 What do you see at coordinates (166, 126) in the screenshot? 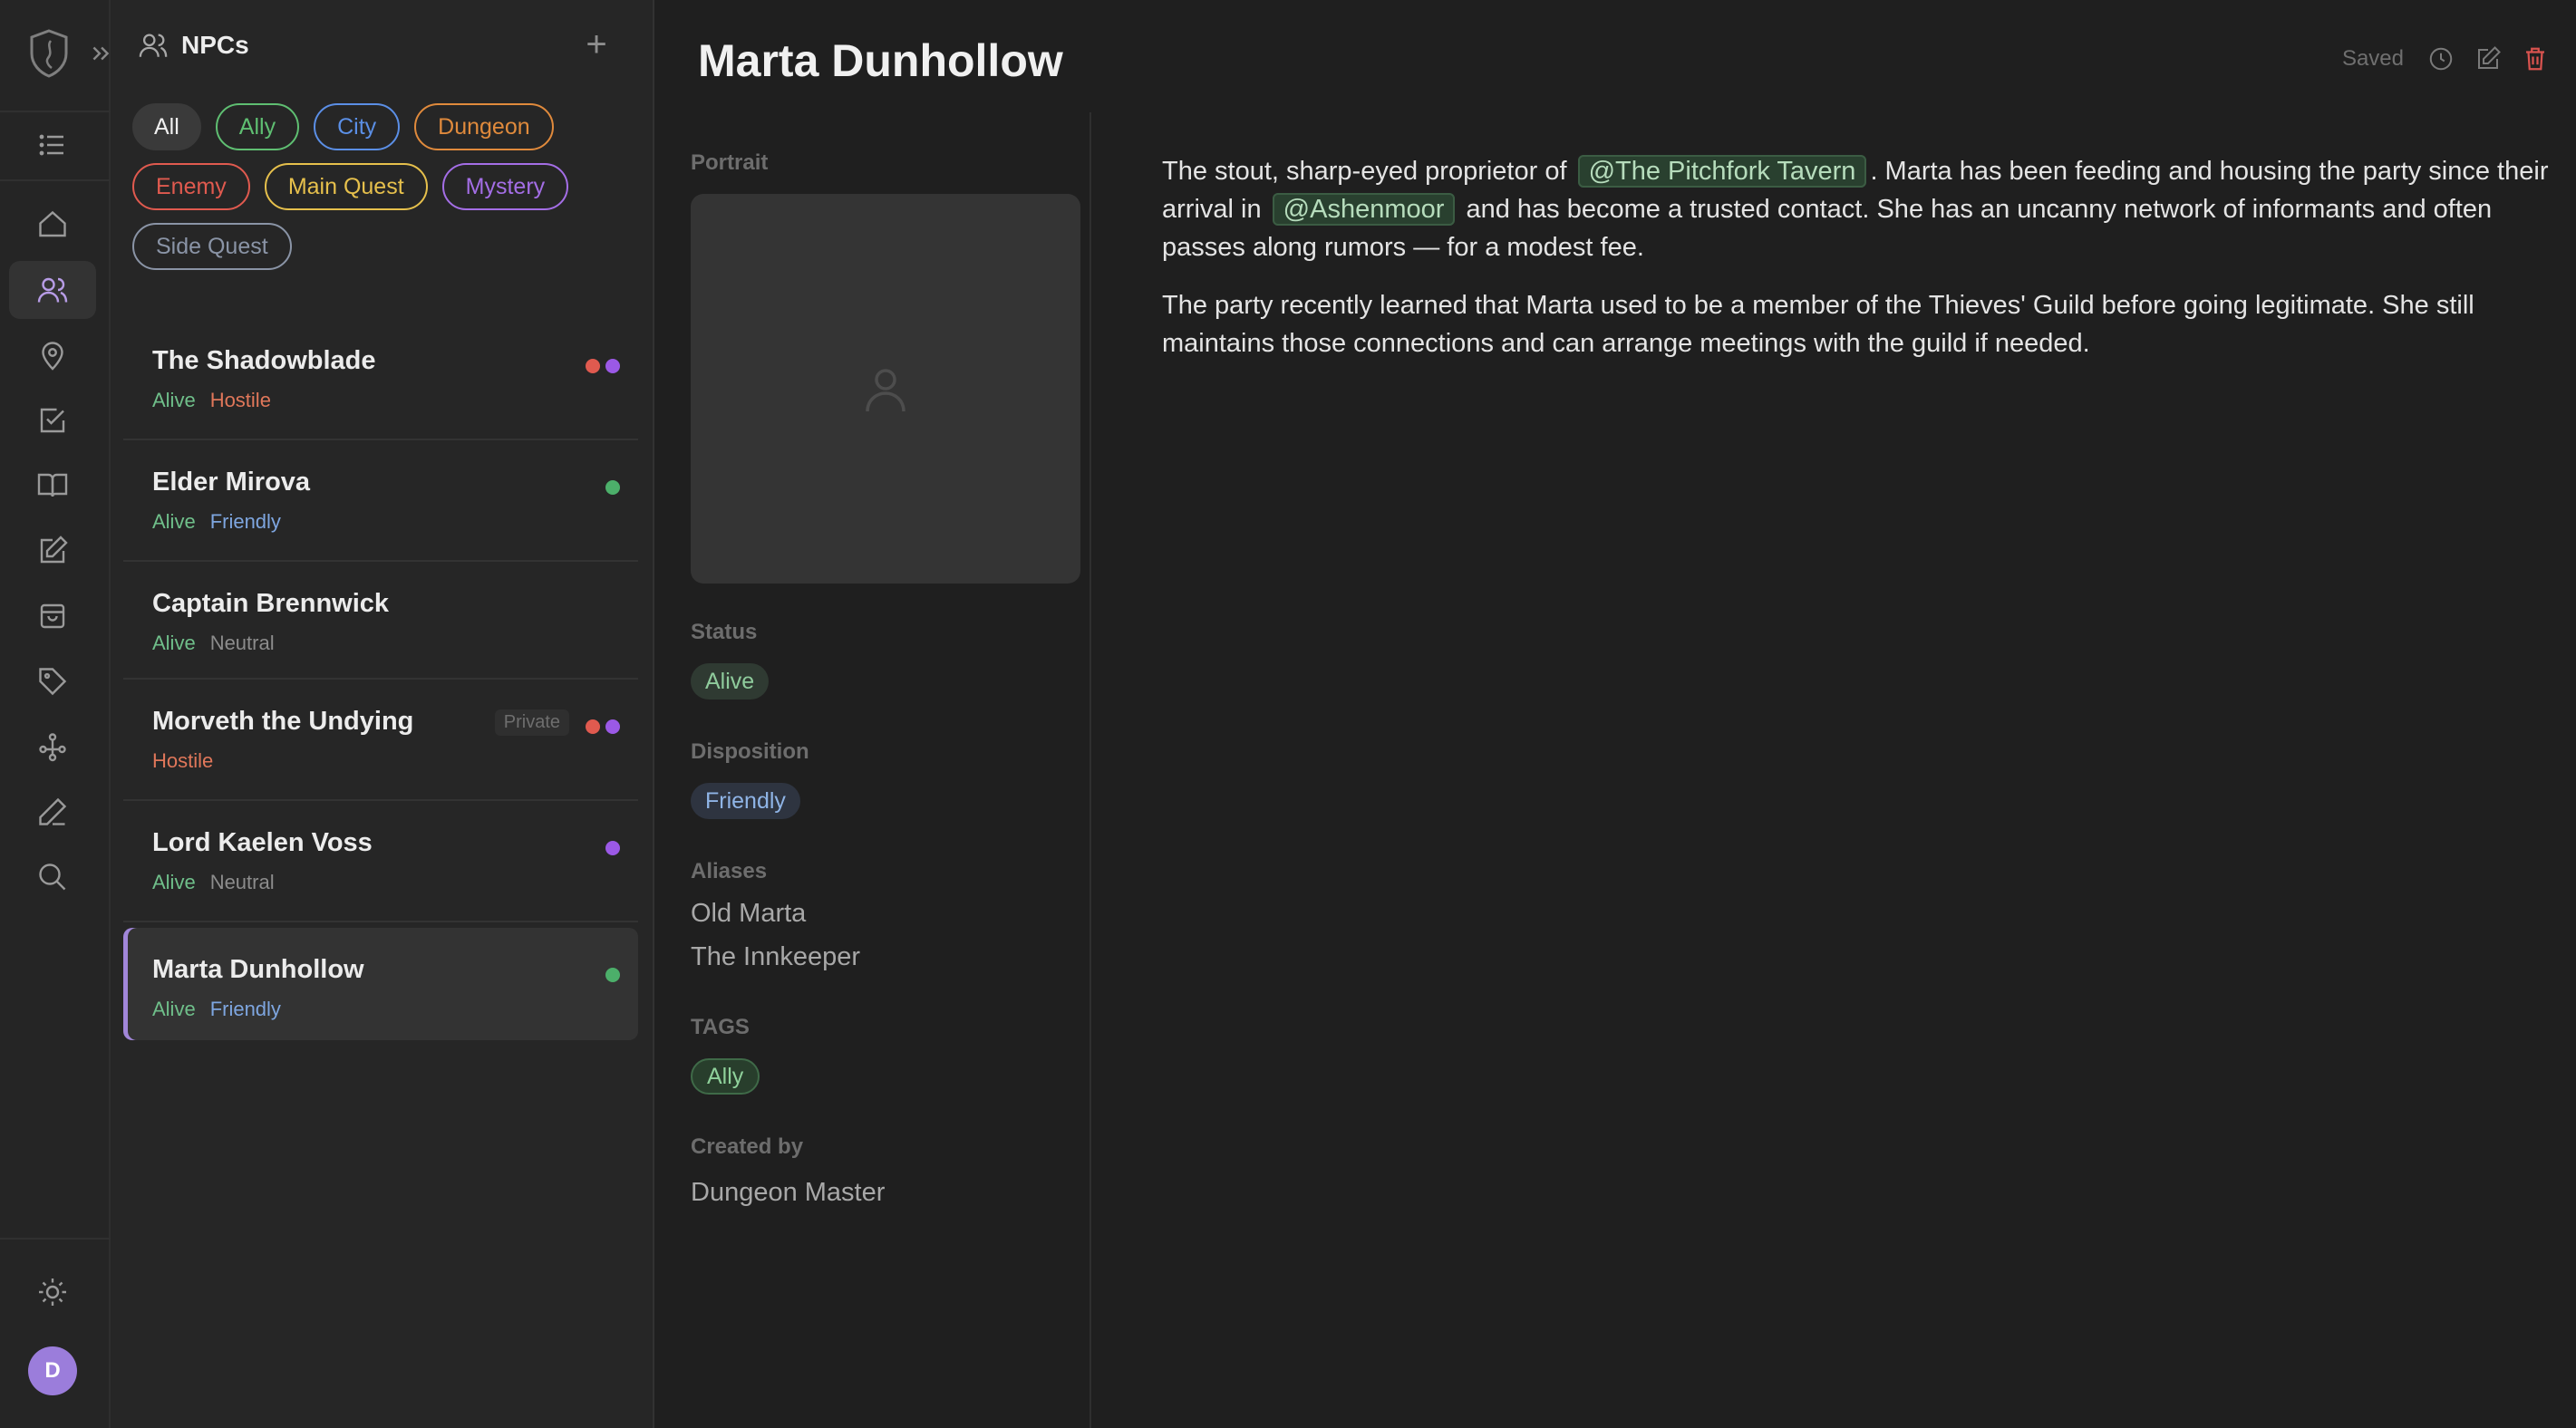
I see `filter-chip-all: All` at bounding box center [166, 126].